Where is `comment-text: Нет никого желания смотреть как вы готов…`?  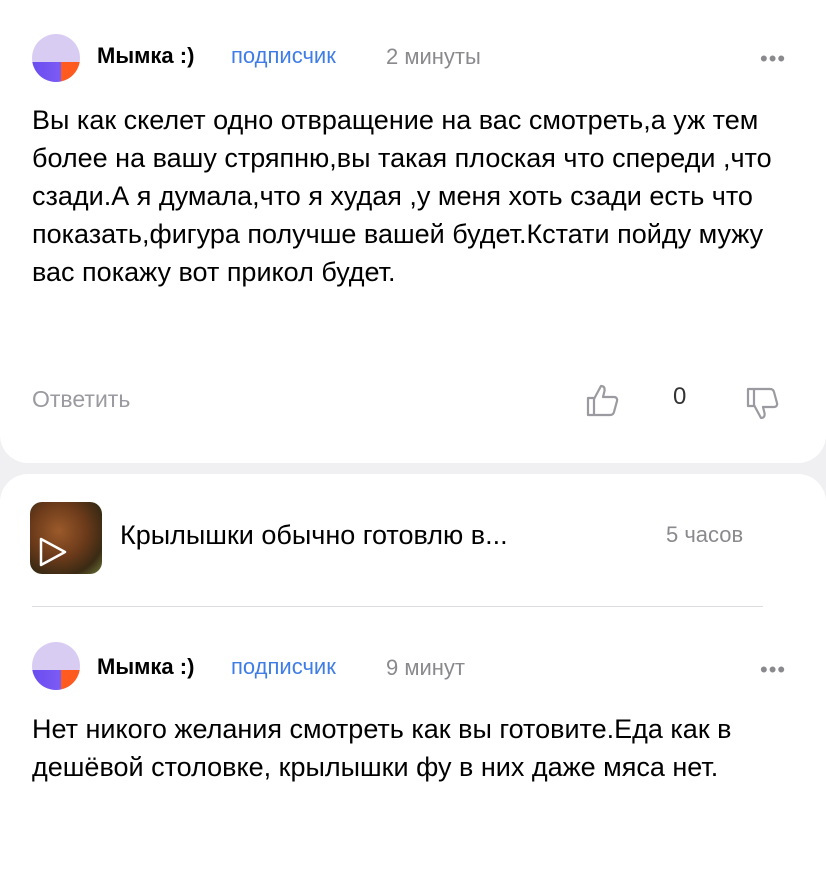 comment-text: Нет никого желания смотреть как вы готов… is located at coordinates (382, 748).